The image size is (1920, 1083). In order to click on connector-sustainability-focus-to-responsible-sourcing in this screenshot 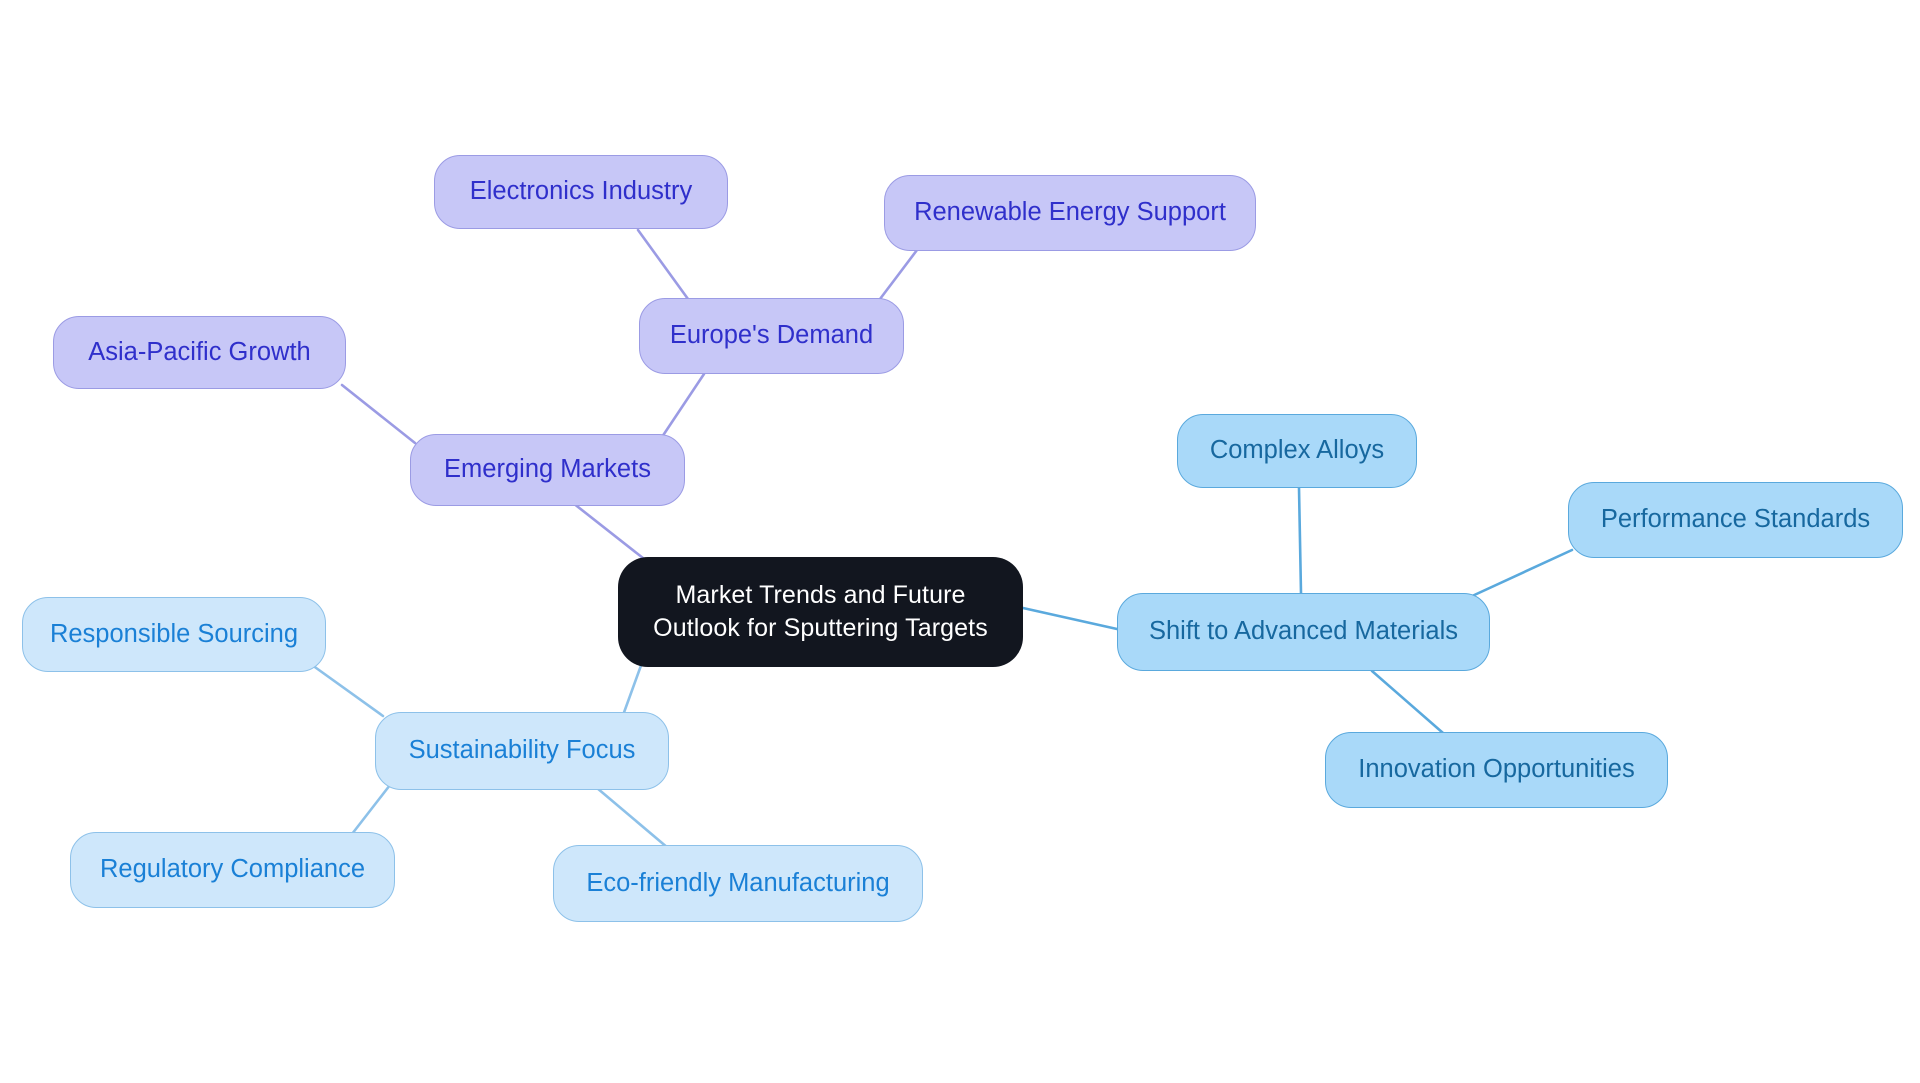, I will do `click(347, 690)`.